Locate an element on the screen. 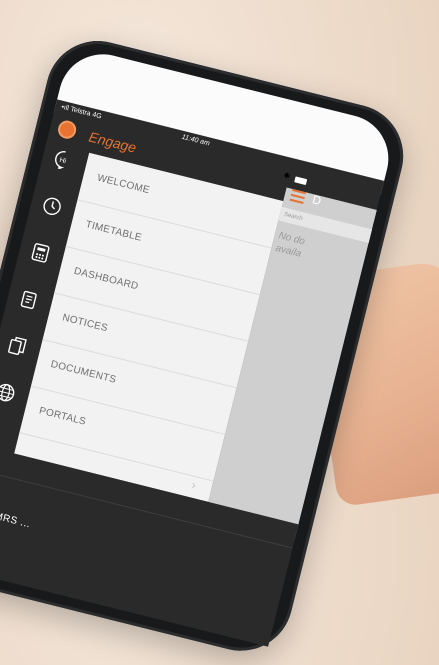 This screenshot has width=439, height=665. menu-item-label: PORTALS is located at coordinates (62, 416).